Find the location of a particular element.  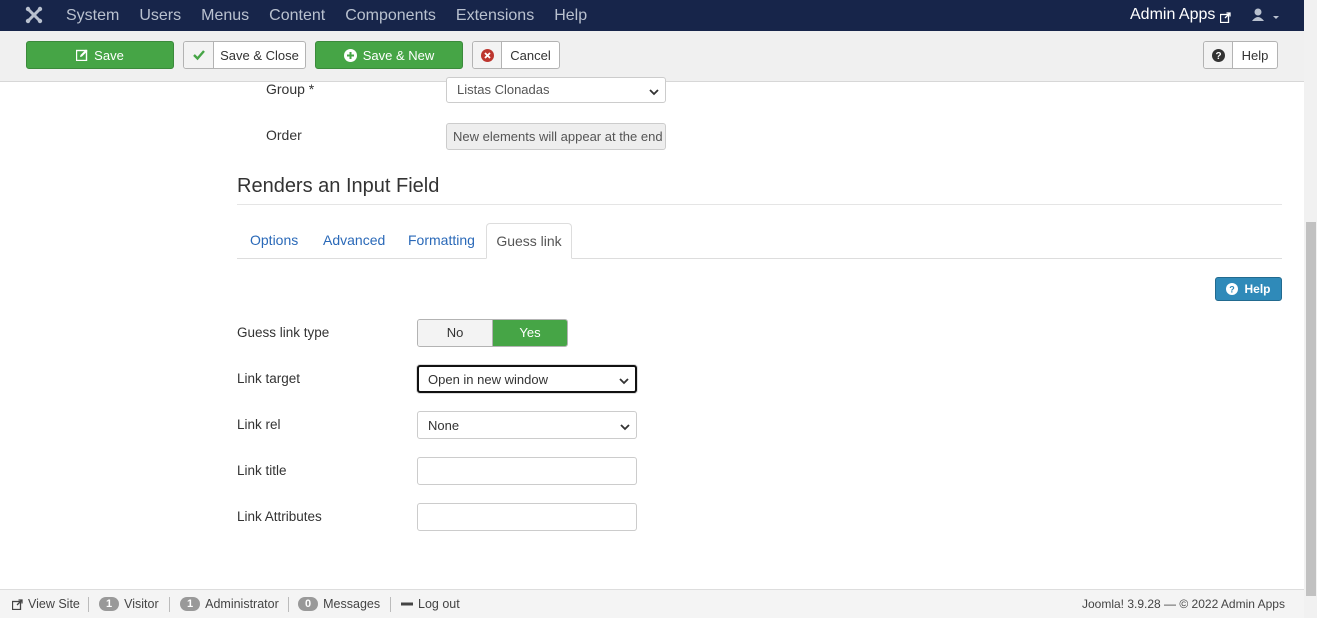

link-rel-value: None is located at coordinates (444, 425).